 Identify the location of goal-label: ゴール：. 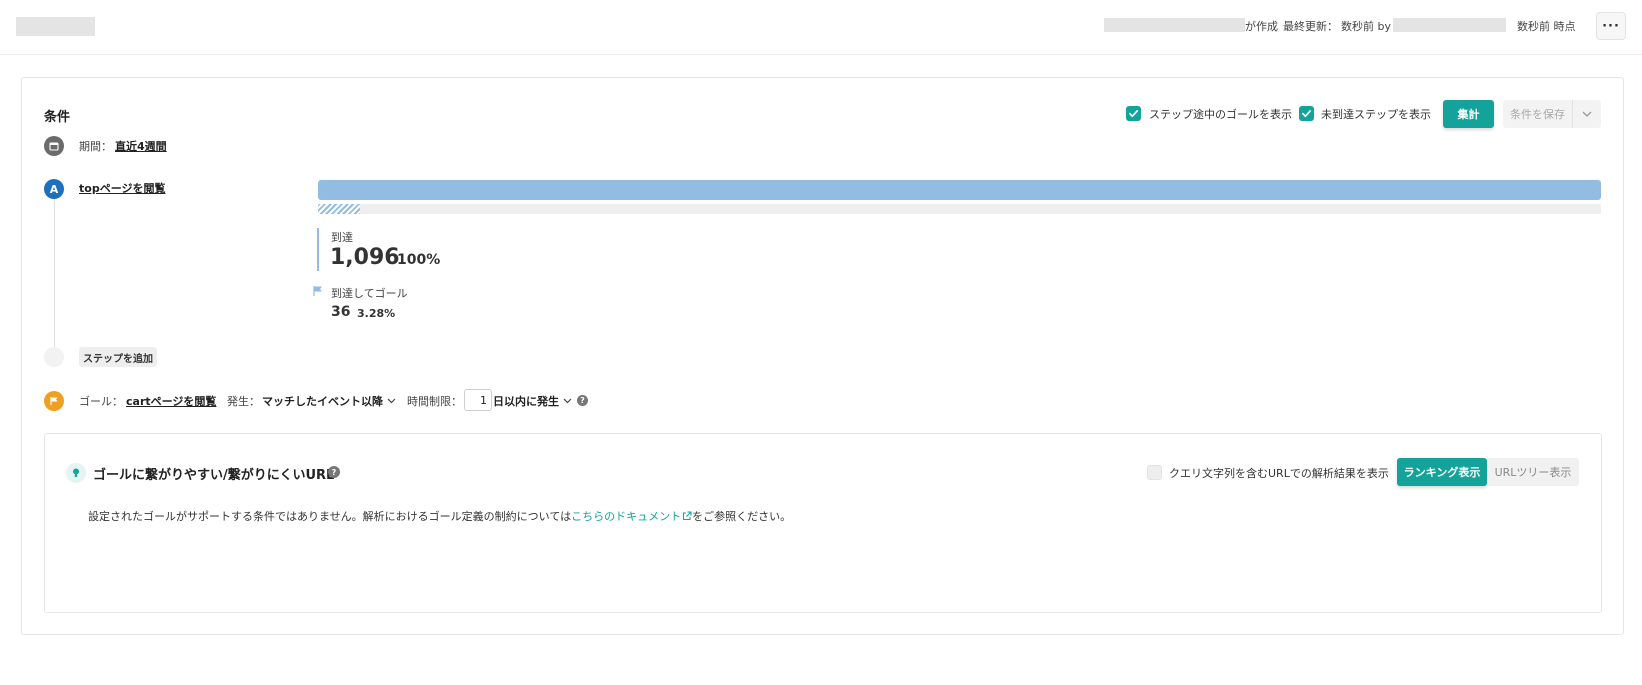
(101, 401).